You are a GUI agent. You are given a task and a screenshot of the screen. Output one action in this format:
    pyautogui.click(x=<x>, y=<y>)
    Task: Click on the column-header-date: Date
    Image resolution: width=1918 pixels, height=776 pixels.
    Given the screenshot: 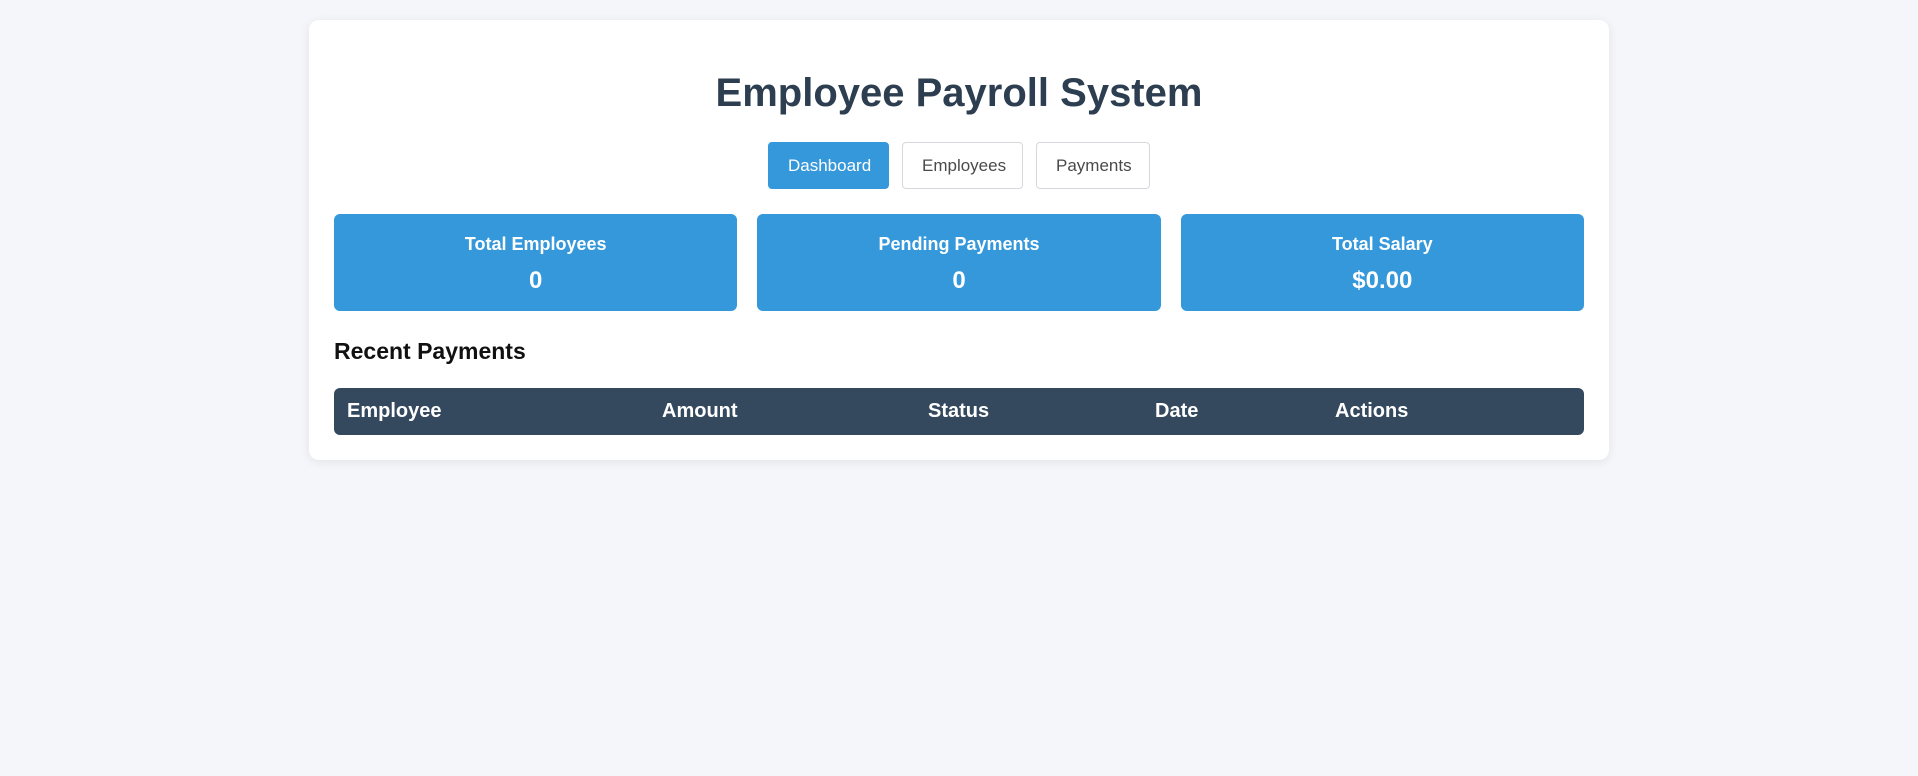 What is the action you would take?
    pyautogui.click(x=1232, y=411)
    